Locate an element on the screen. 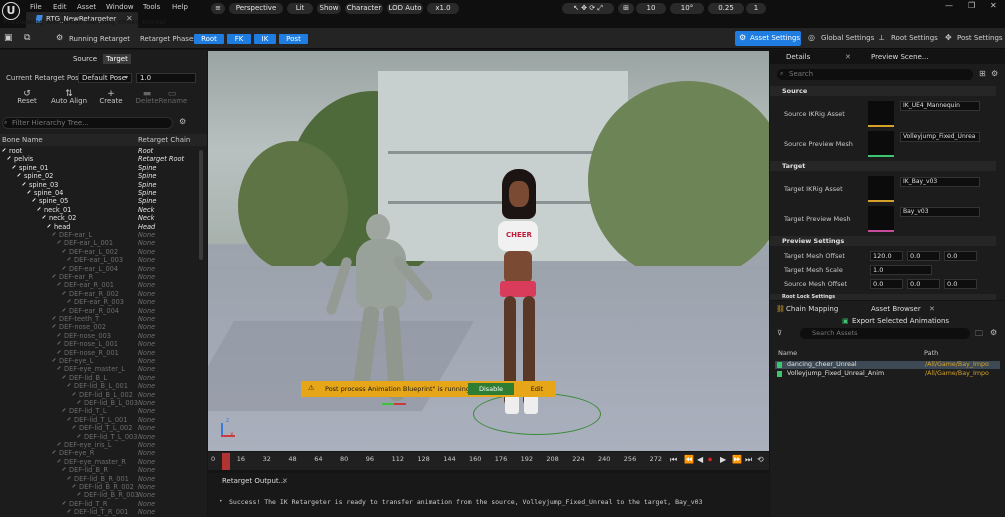 The height and width of the screenshot is (517, 1005). menu-asset: Asset is located at coordinates (86, 7).